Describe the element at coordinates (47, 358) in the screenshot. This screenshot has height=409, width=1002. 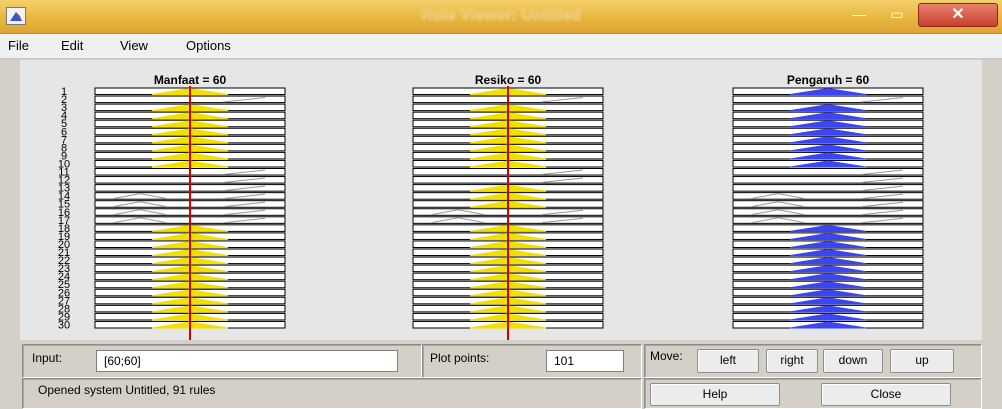
I see `input-label: Input:` at that location.